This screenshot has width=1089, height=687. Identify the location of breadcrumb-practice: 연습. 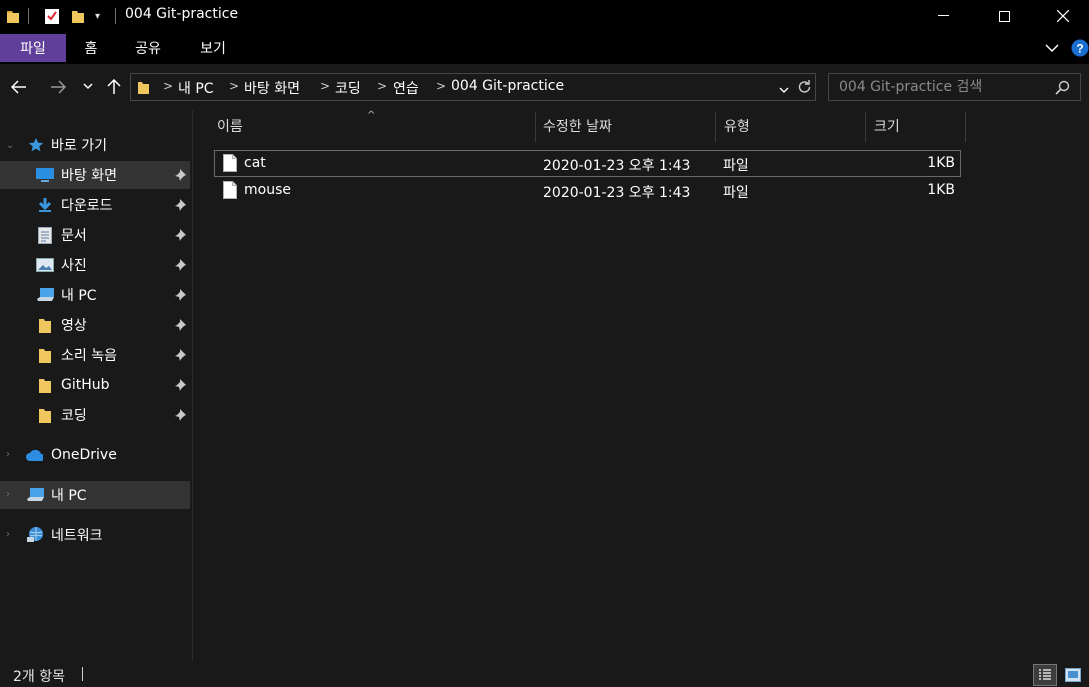
(406, 88).